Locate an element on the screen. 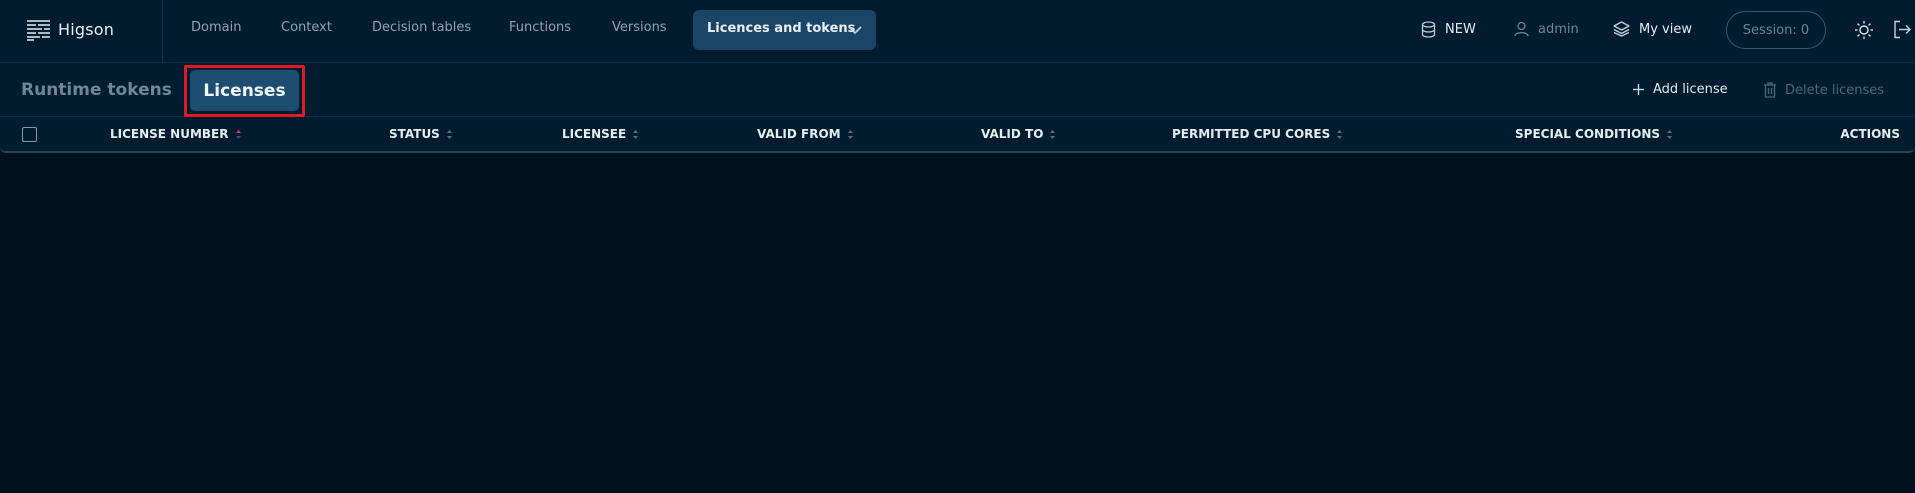 This screenshot has width=1915, height=493. select-all-checkbox is located at coordinates (29, 134).